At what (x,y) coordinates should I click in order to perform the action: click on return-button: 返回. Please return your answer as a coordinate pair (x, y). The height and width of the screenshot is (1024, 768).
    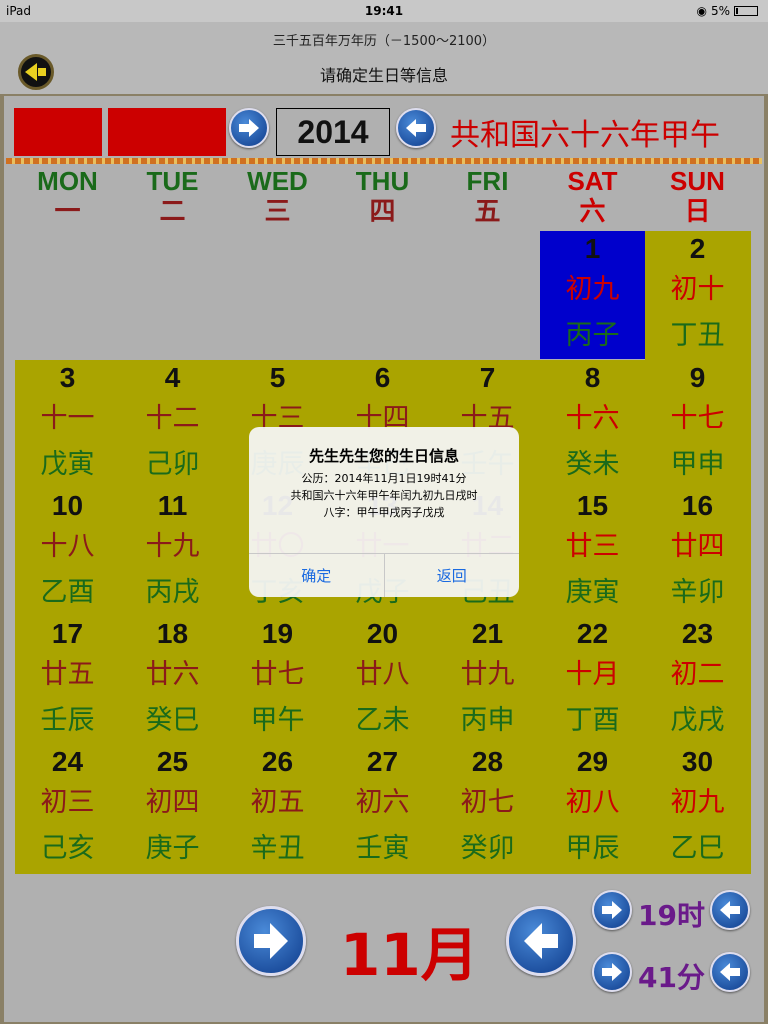
    Looking at the image, I should click on (451, 575).